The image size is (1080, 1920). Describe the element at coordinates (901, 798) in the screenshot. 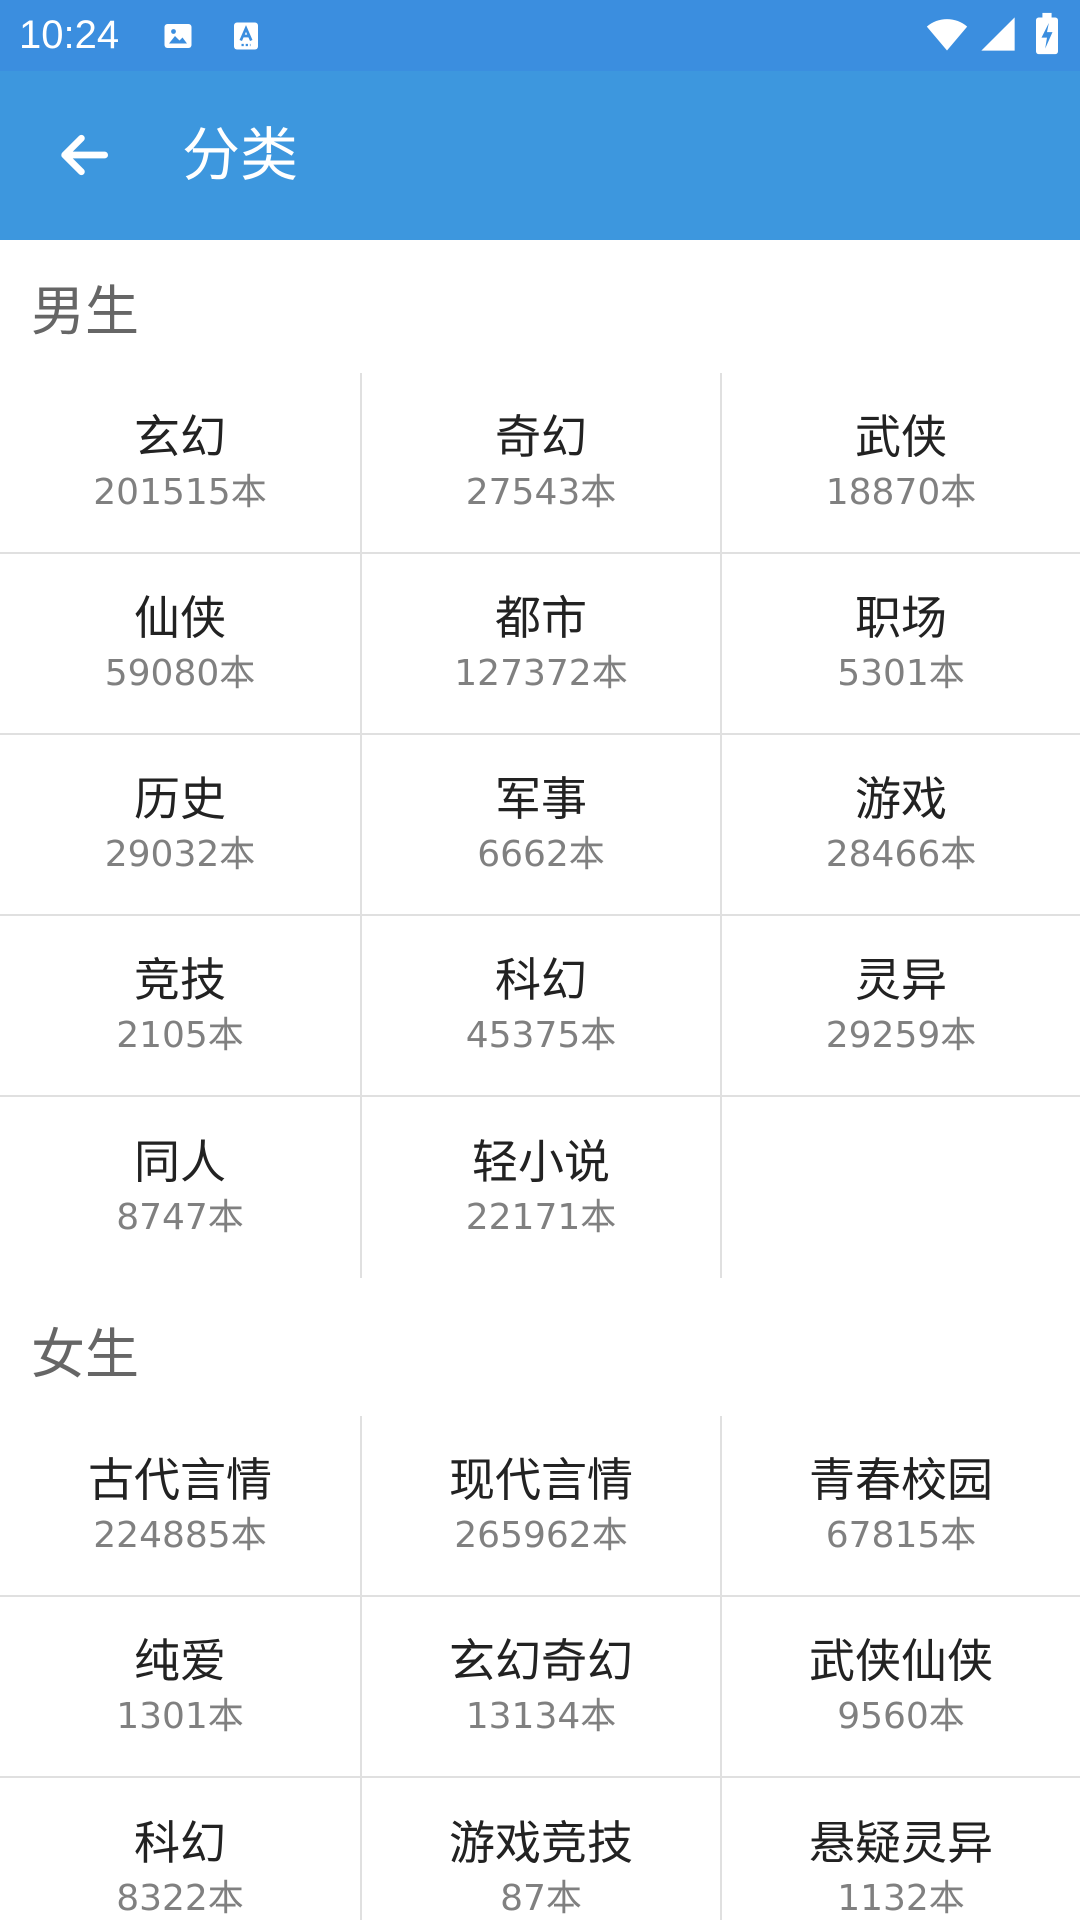

I see `category-name: 游戏` at that location.